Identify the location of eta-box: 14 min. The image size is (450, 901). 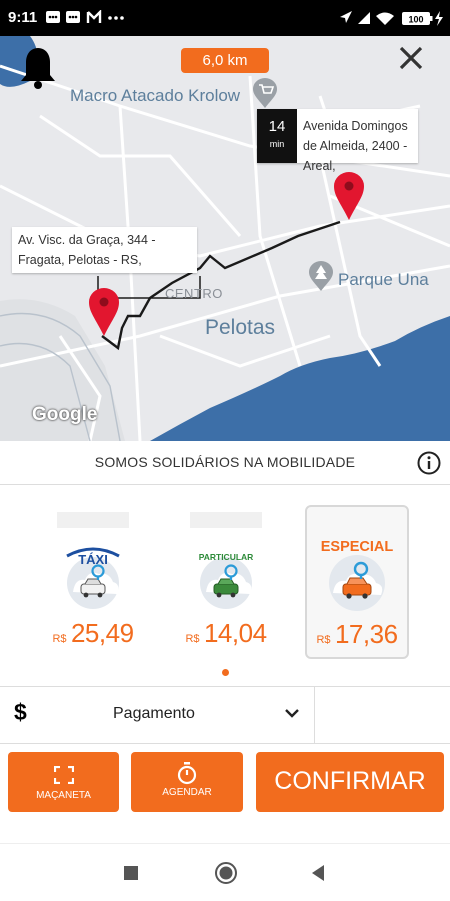
(277, 136).